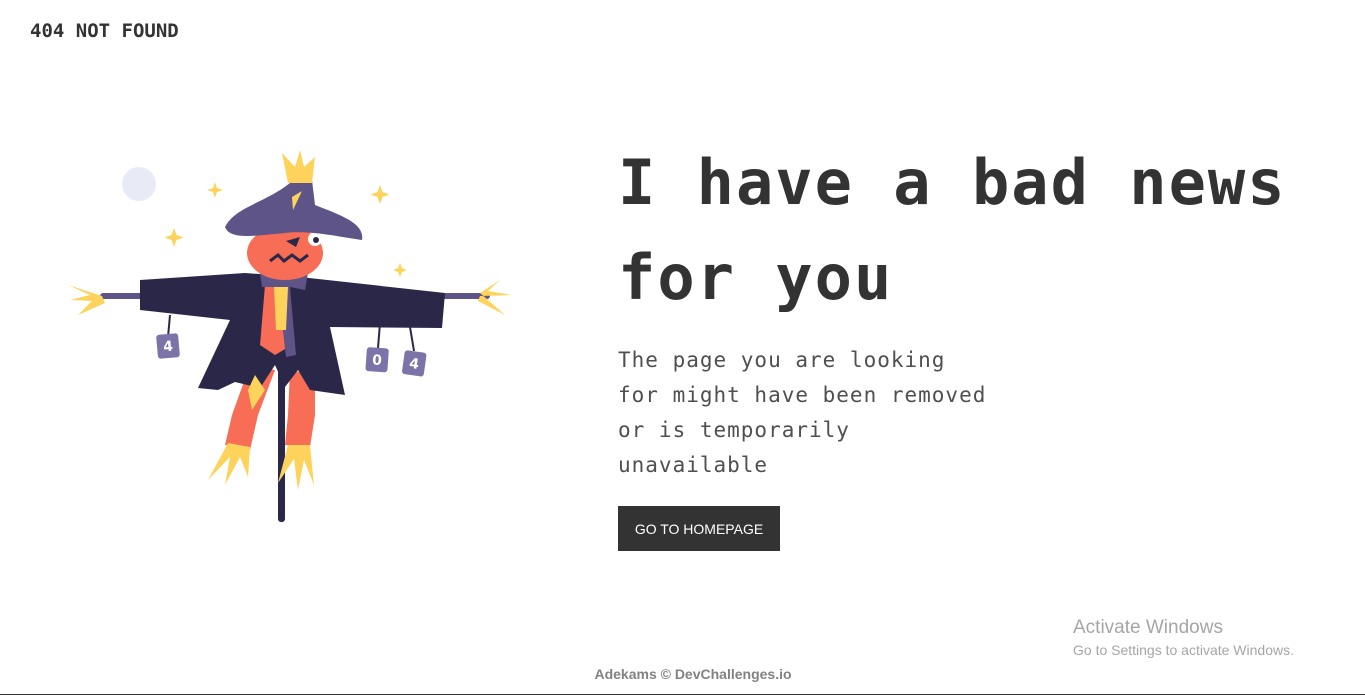 Image resolution: width=1365 pixels, height=695 pixels. I want to click on go-to-homepage-button: GO TO HOMEPAGE, so click(699, 528).